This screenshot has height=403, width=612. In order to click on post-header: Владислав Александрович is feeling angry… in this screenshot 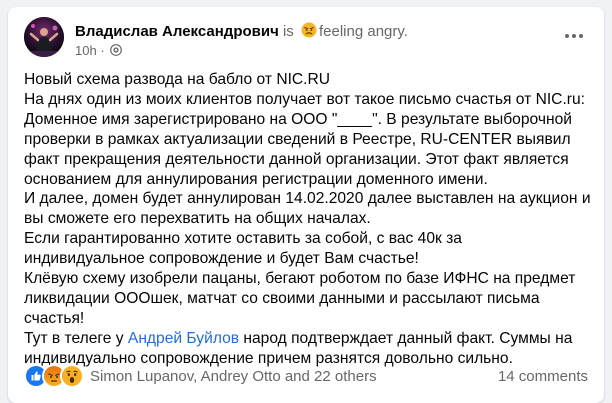, I will do `click(306, 39)`.